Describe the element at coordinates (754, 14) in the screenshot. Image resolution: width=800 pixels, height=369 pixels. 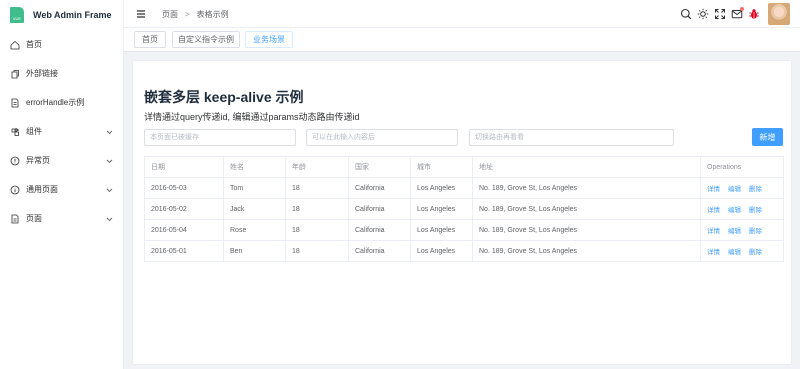
I see `bug-icon` at that location.